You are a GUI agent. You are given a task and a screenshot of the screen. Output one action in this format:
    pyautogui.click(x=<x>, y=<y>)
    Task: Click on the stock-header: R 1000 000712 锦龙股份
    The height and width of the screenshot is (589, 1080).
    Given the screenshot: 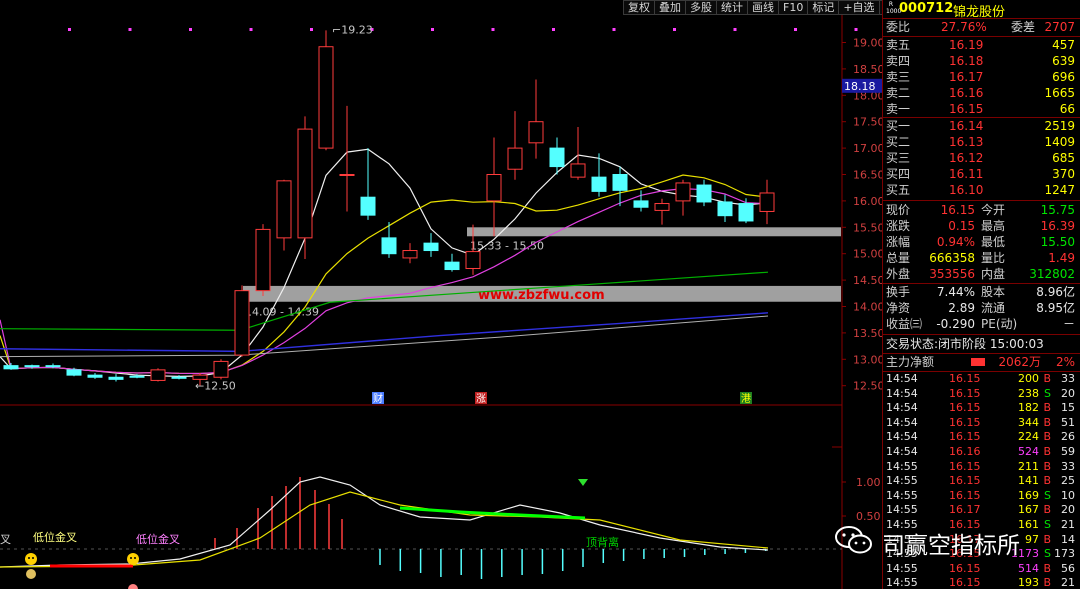 What is the action you would take?
    pyautogui.click(x=981, y=10)
    